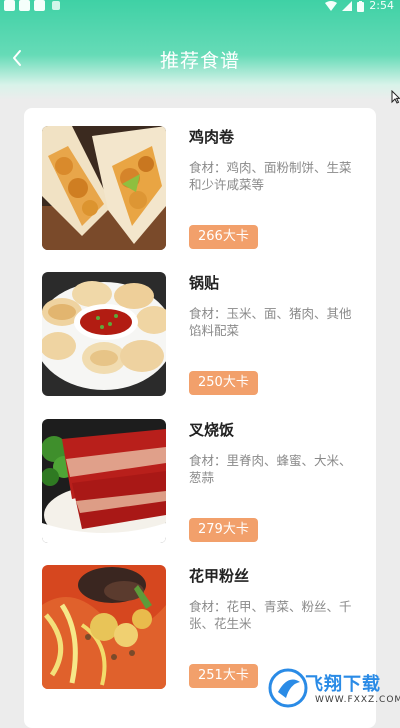  I want to click on recipe-item: 锅贴 食材：玉米、面、猪肉、其他馅料配菜 250大卡, so click(202, 334).